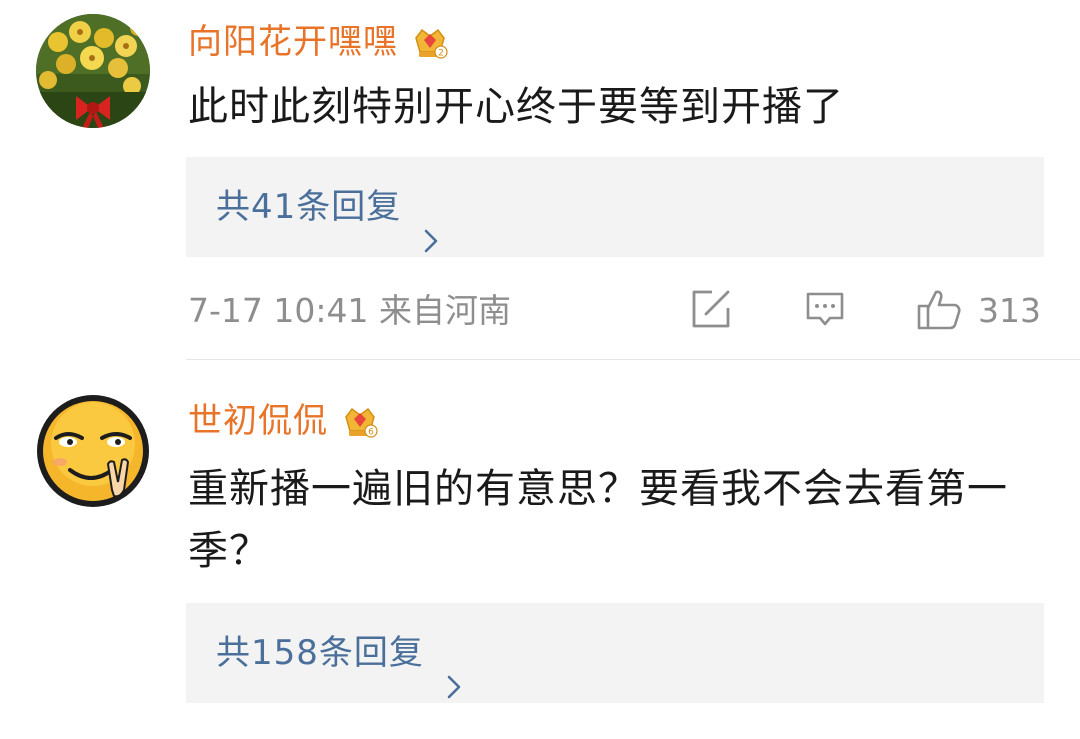 This screenshot has width=1080, height=739. What do you see at coordinates (615, 653) in the screenshot?
I see `replies-link: 共158条回复` at bounding box center [615, 653].